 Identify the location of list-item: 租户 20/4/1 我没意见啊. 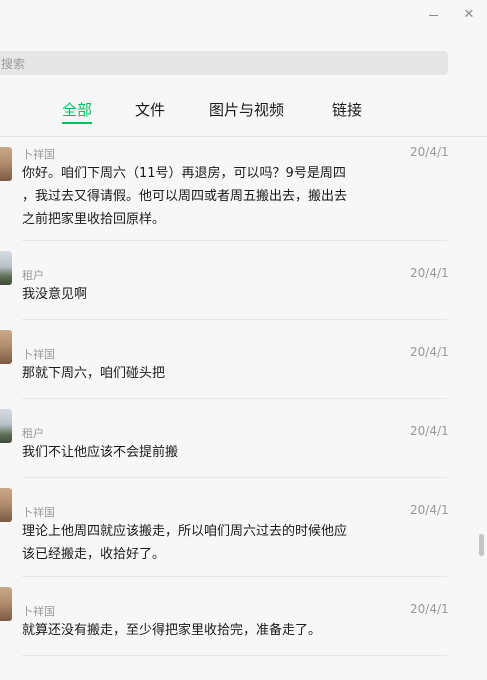
(224, 280).